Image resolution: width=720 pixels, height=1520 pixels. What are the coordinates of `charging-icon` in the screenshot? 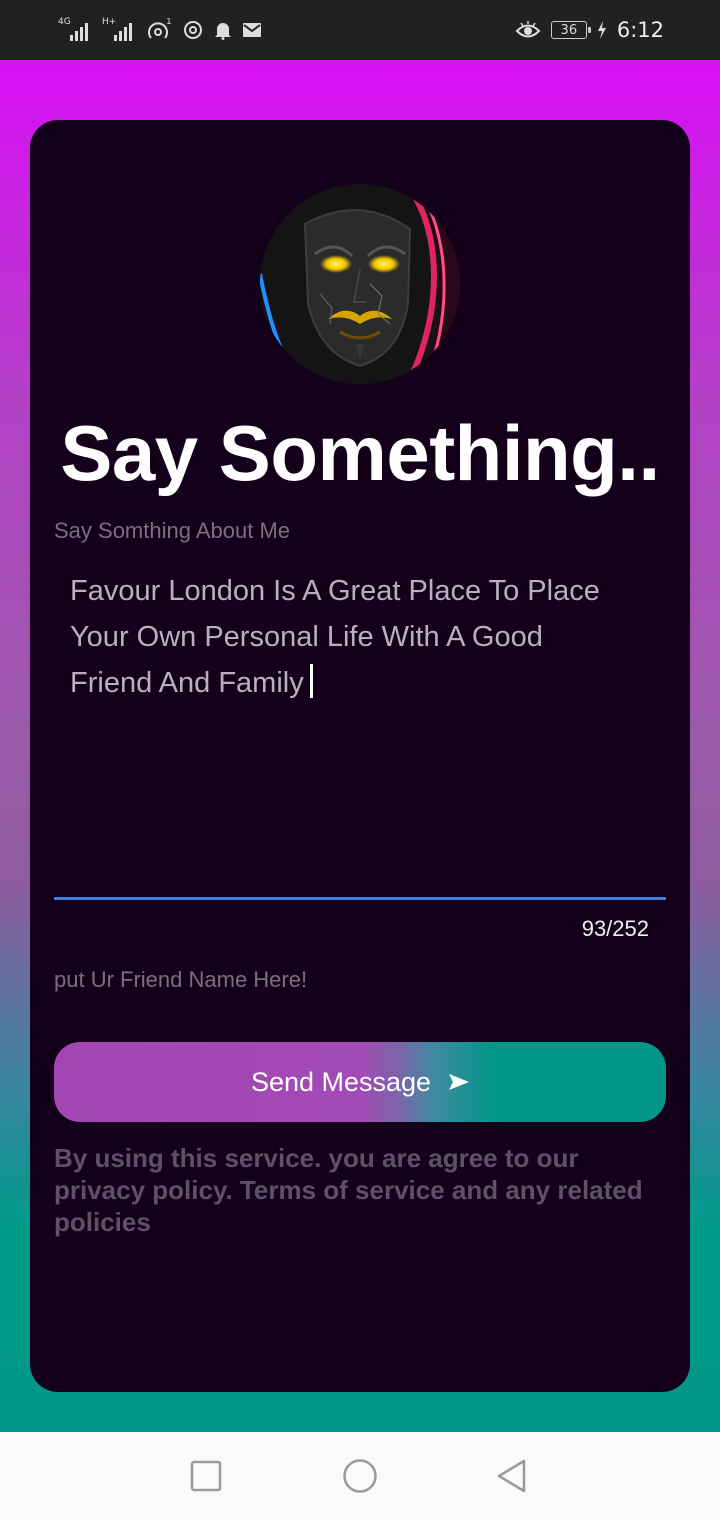 It's located at (601, 30).